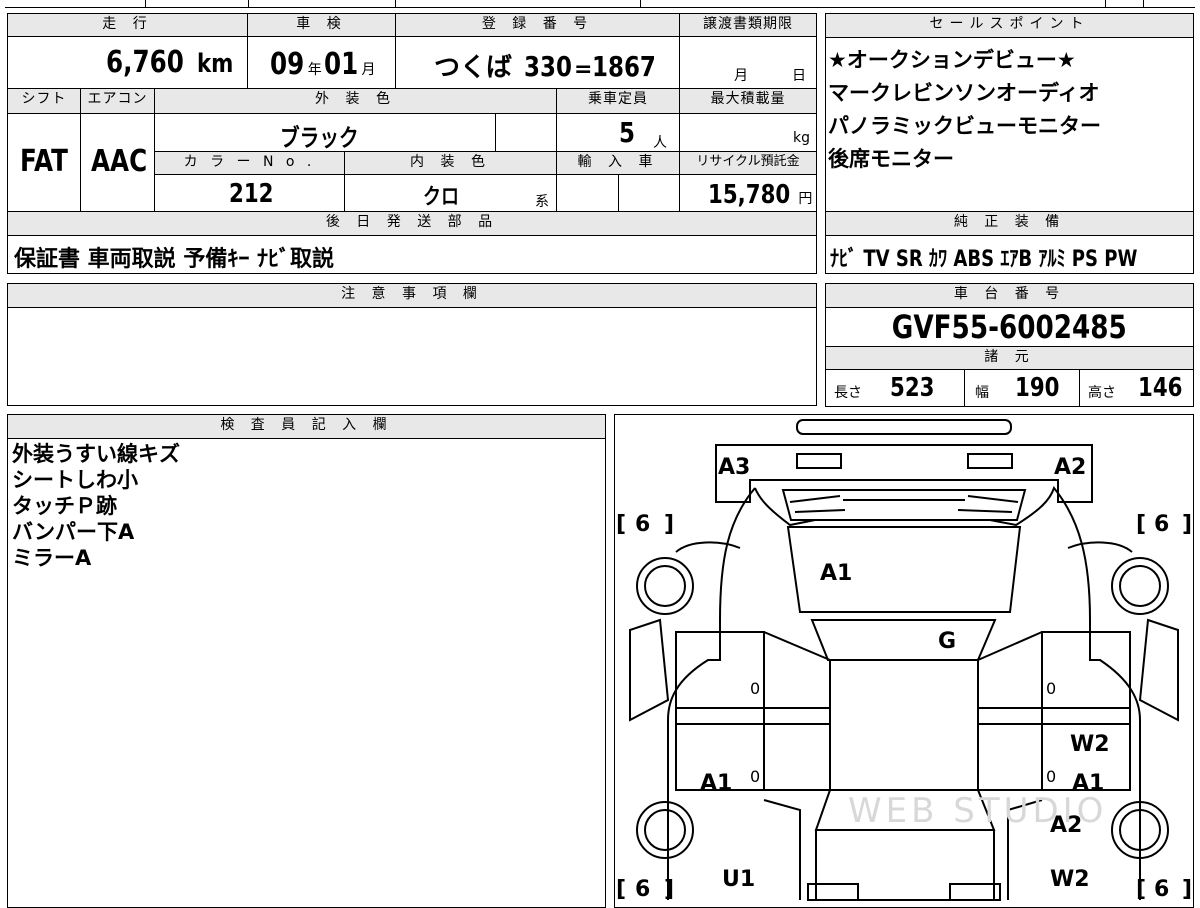 This screenshot has height=908, width=1200. I want to click on recycle-value: 15,780, so click(749, 195).